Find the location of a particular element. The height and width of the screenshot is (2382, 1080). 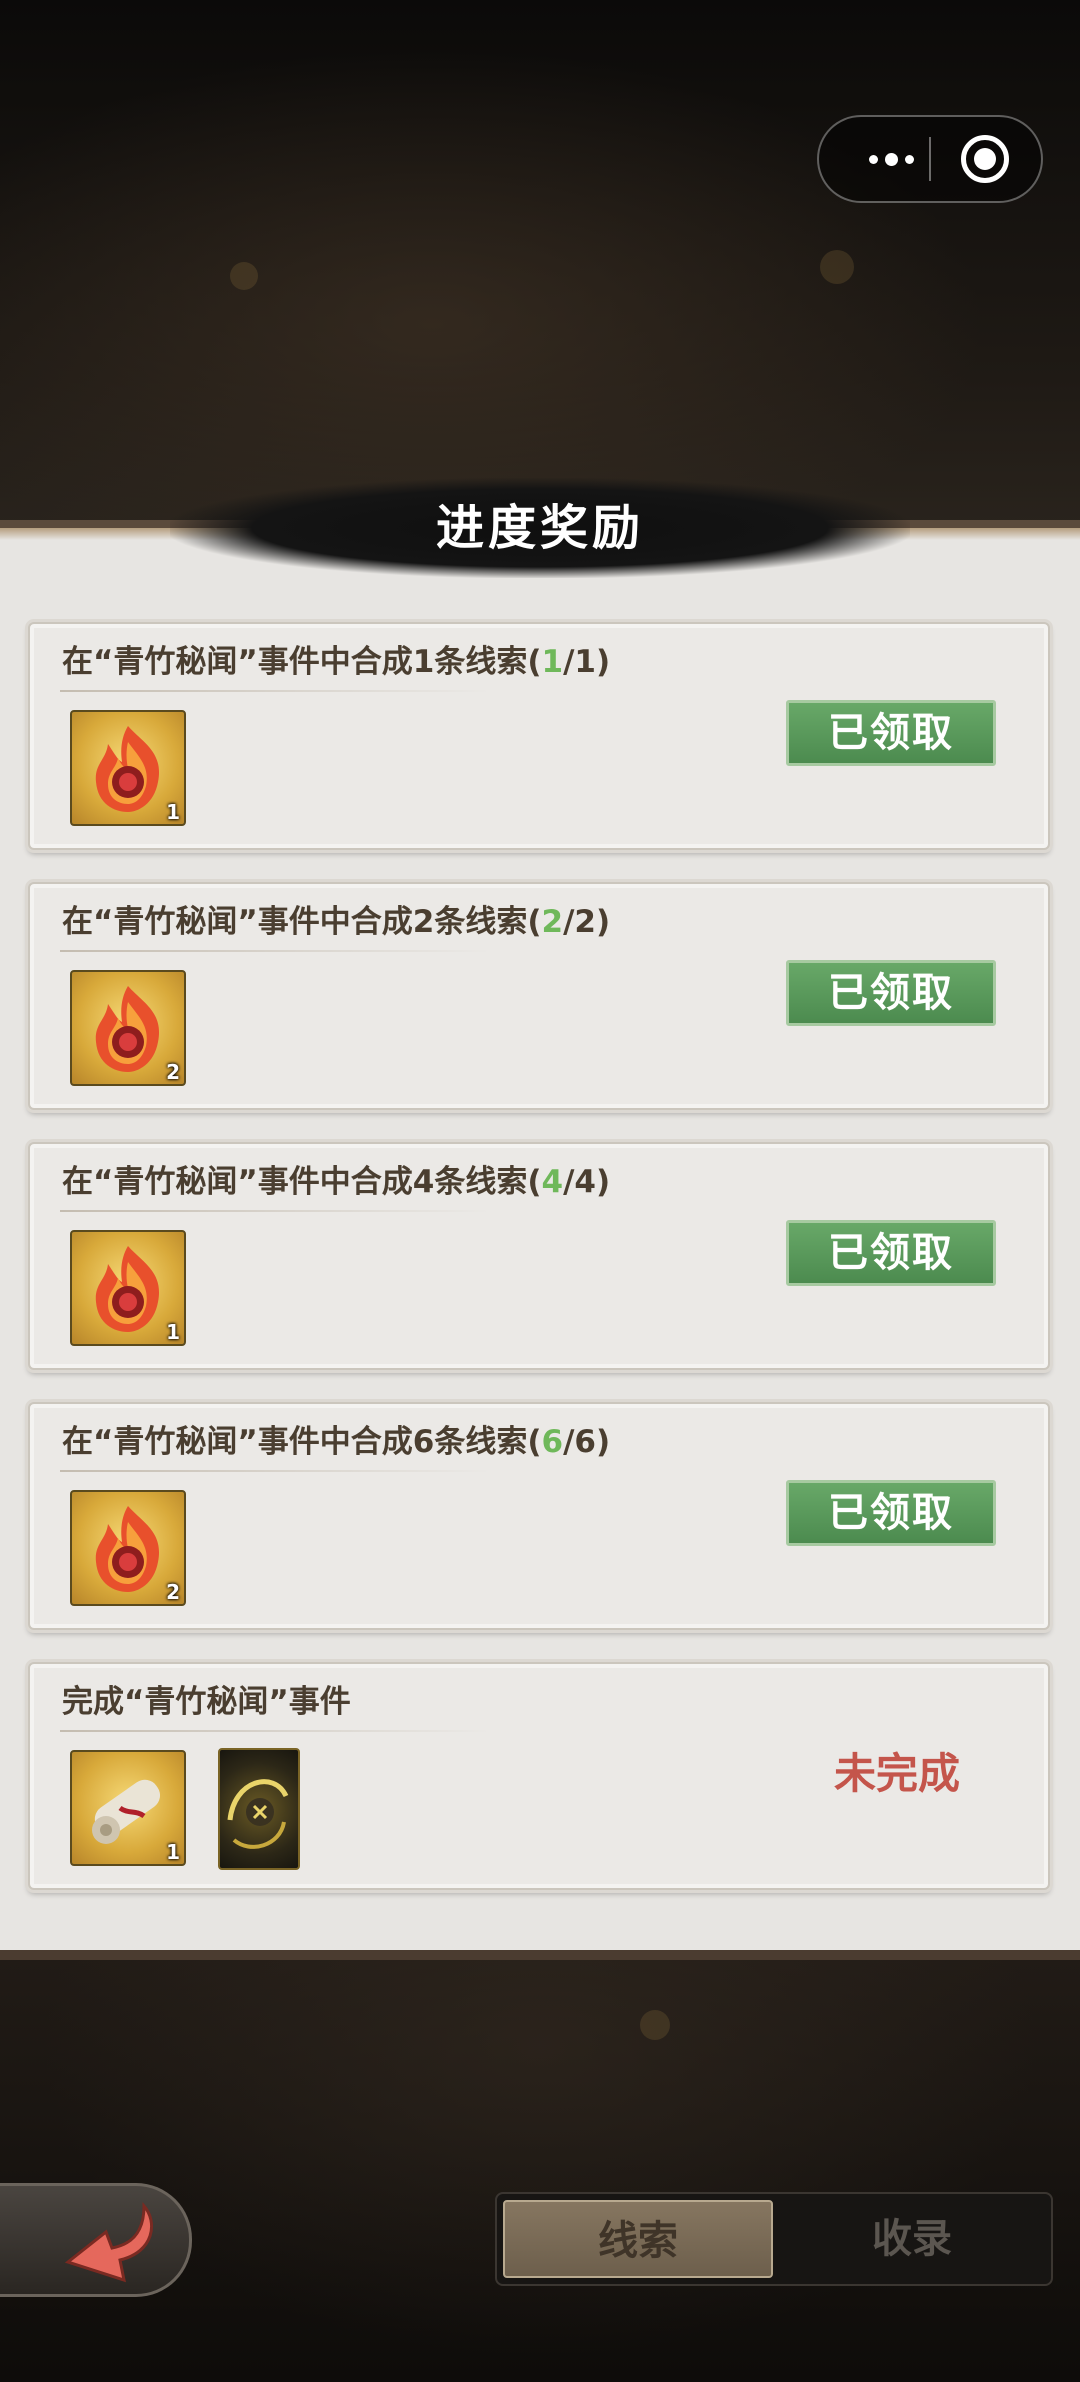

task-card: 在“青竹秘闻”事件中合成2条线索(2/2) 2 已领取 is located at coordinates (539, 996).